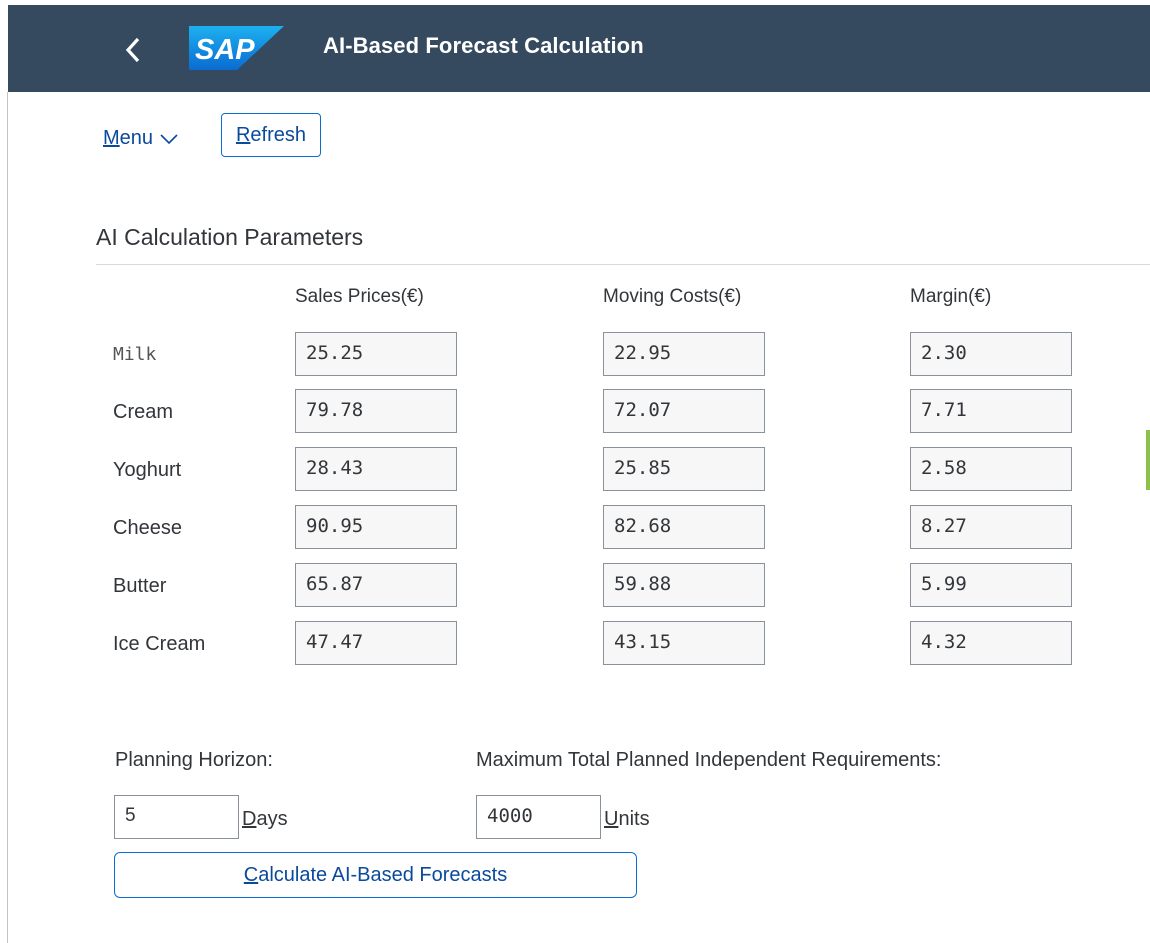 Image resolution: width=1150 pixels, height=943 pixels. I want to click on sap-logo: SAP, so click(236, 48).